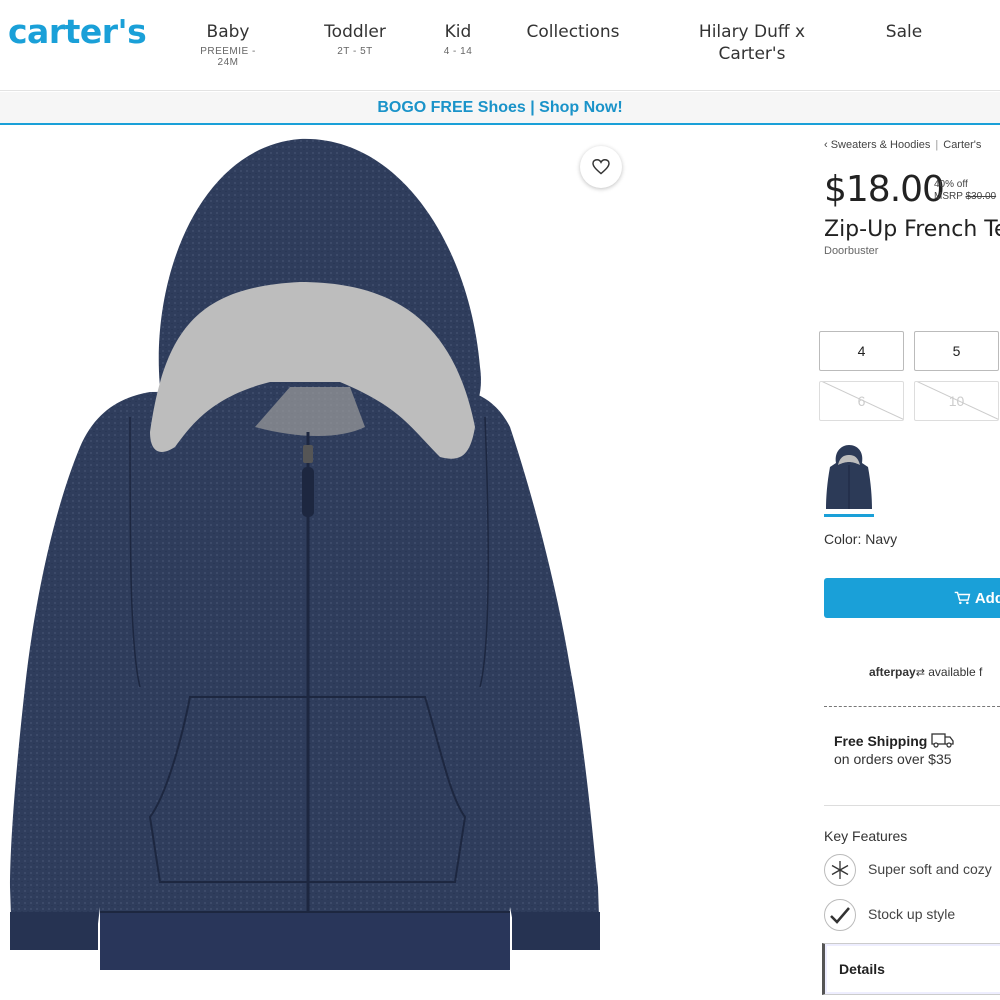 The width and height of the screenshot is (1000, 1000). Describe the element at coordinates (987, 598) in the screenshot. I see `add-button-label: Add` at that location.